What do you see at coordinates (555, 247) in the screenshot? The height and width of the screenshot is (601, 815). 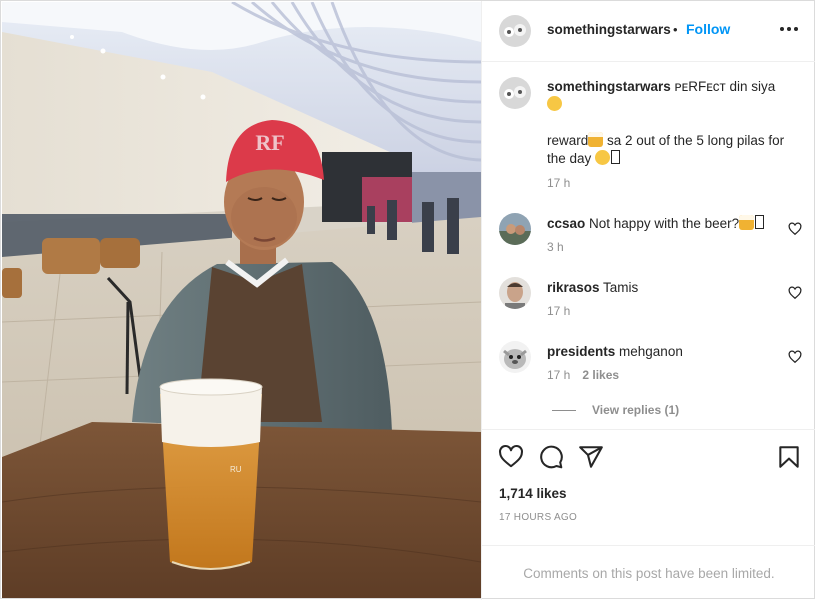 I see `comment-time: 3 h` at bounding box center [555, 247].